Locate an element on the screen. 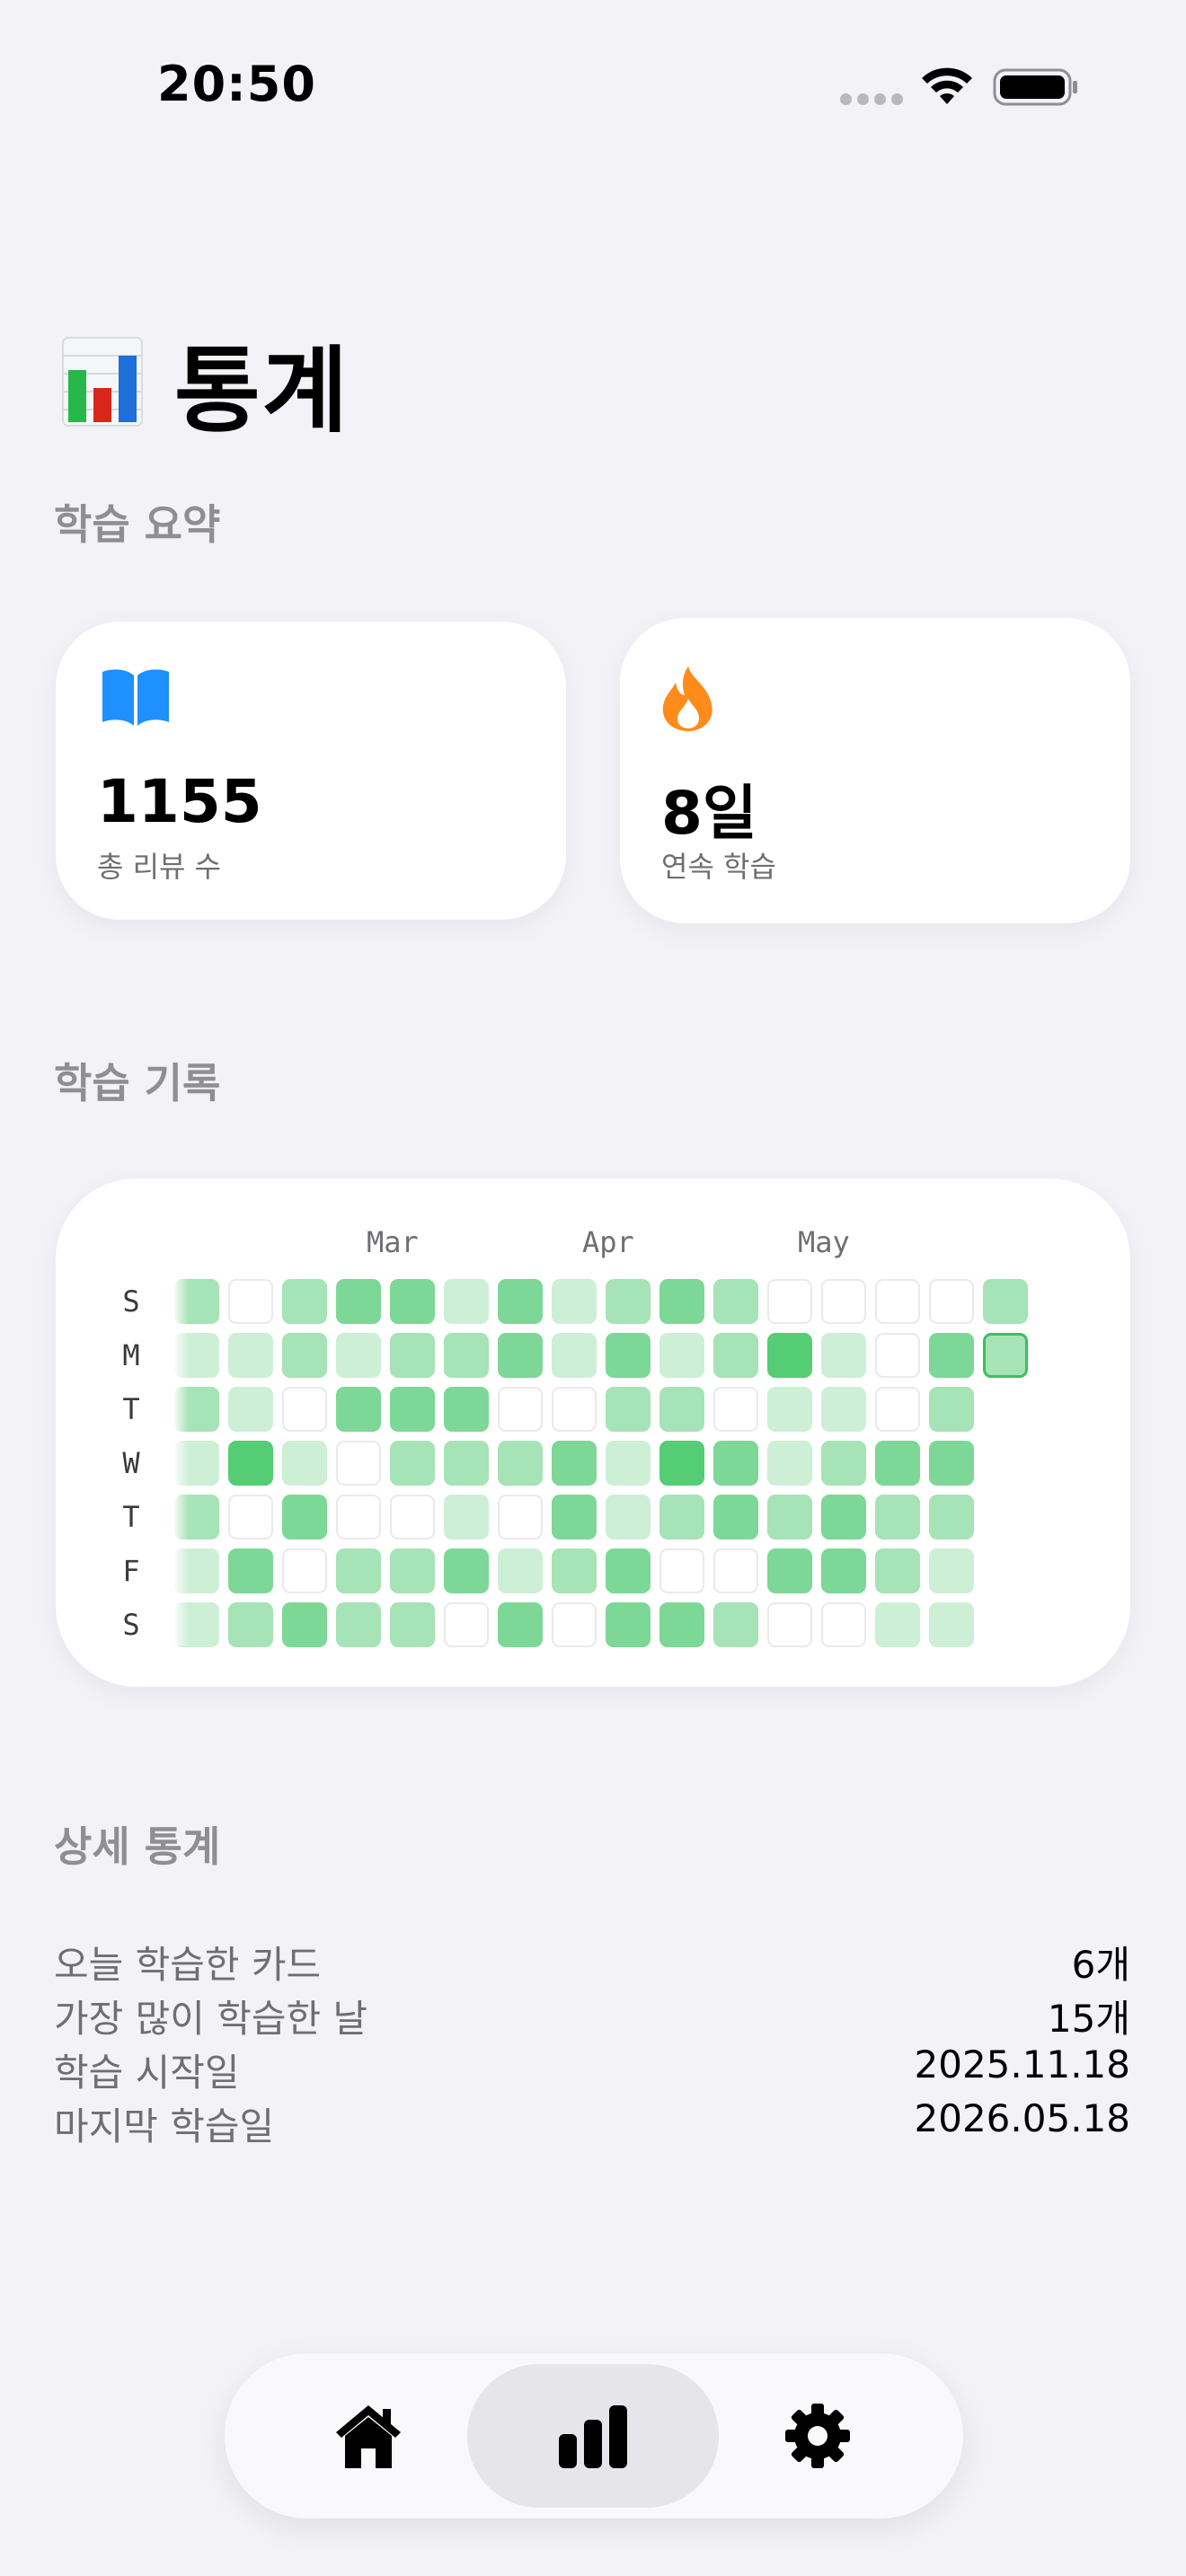 The image size is (1186, 2576). summary-section-header: 학습 요약 is located at coordinates (137, 524).